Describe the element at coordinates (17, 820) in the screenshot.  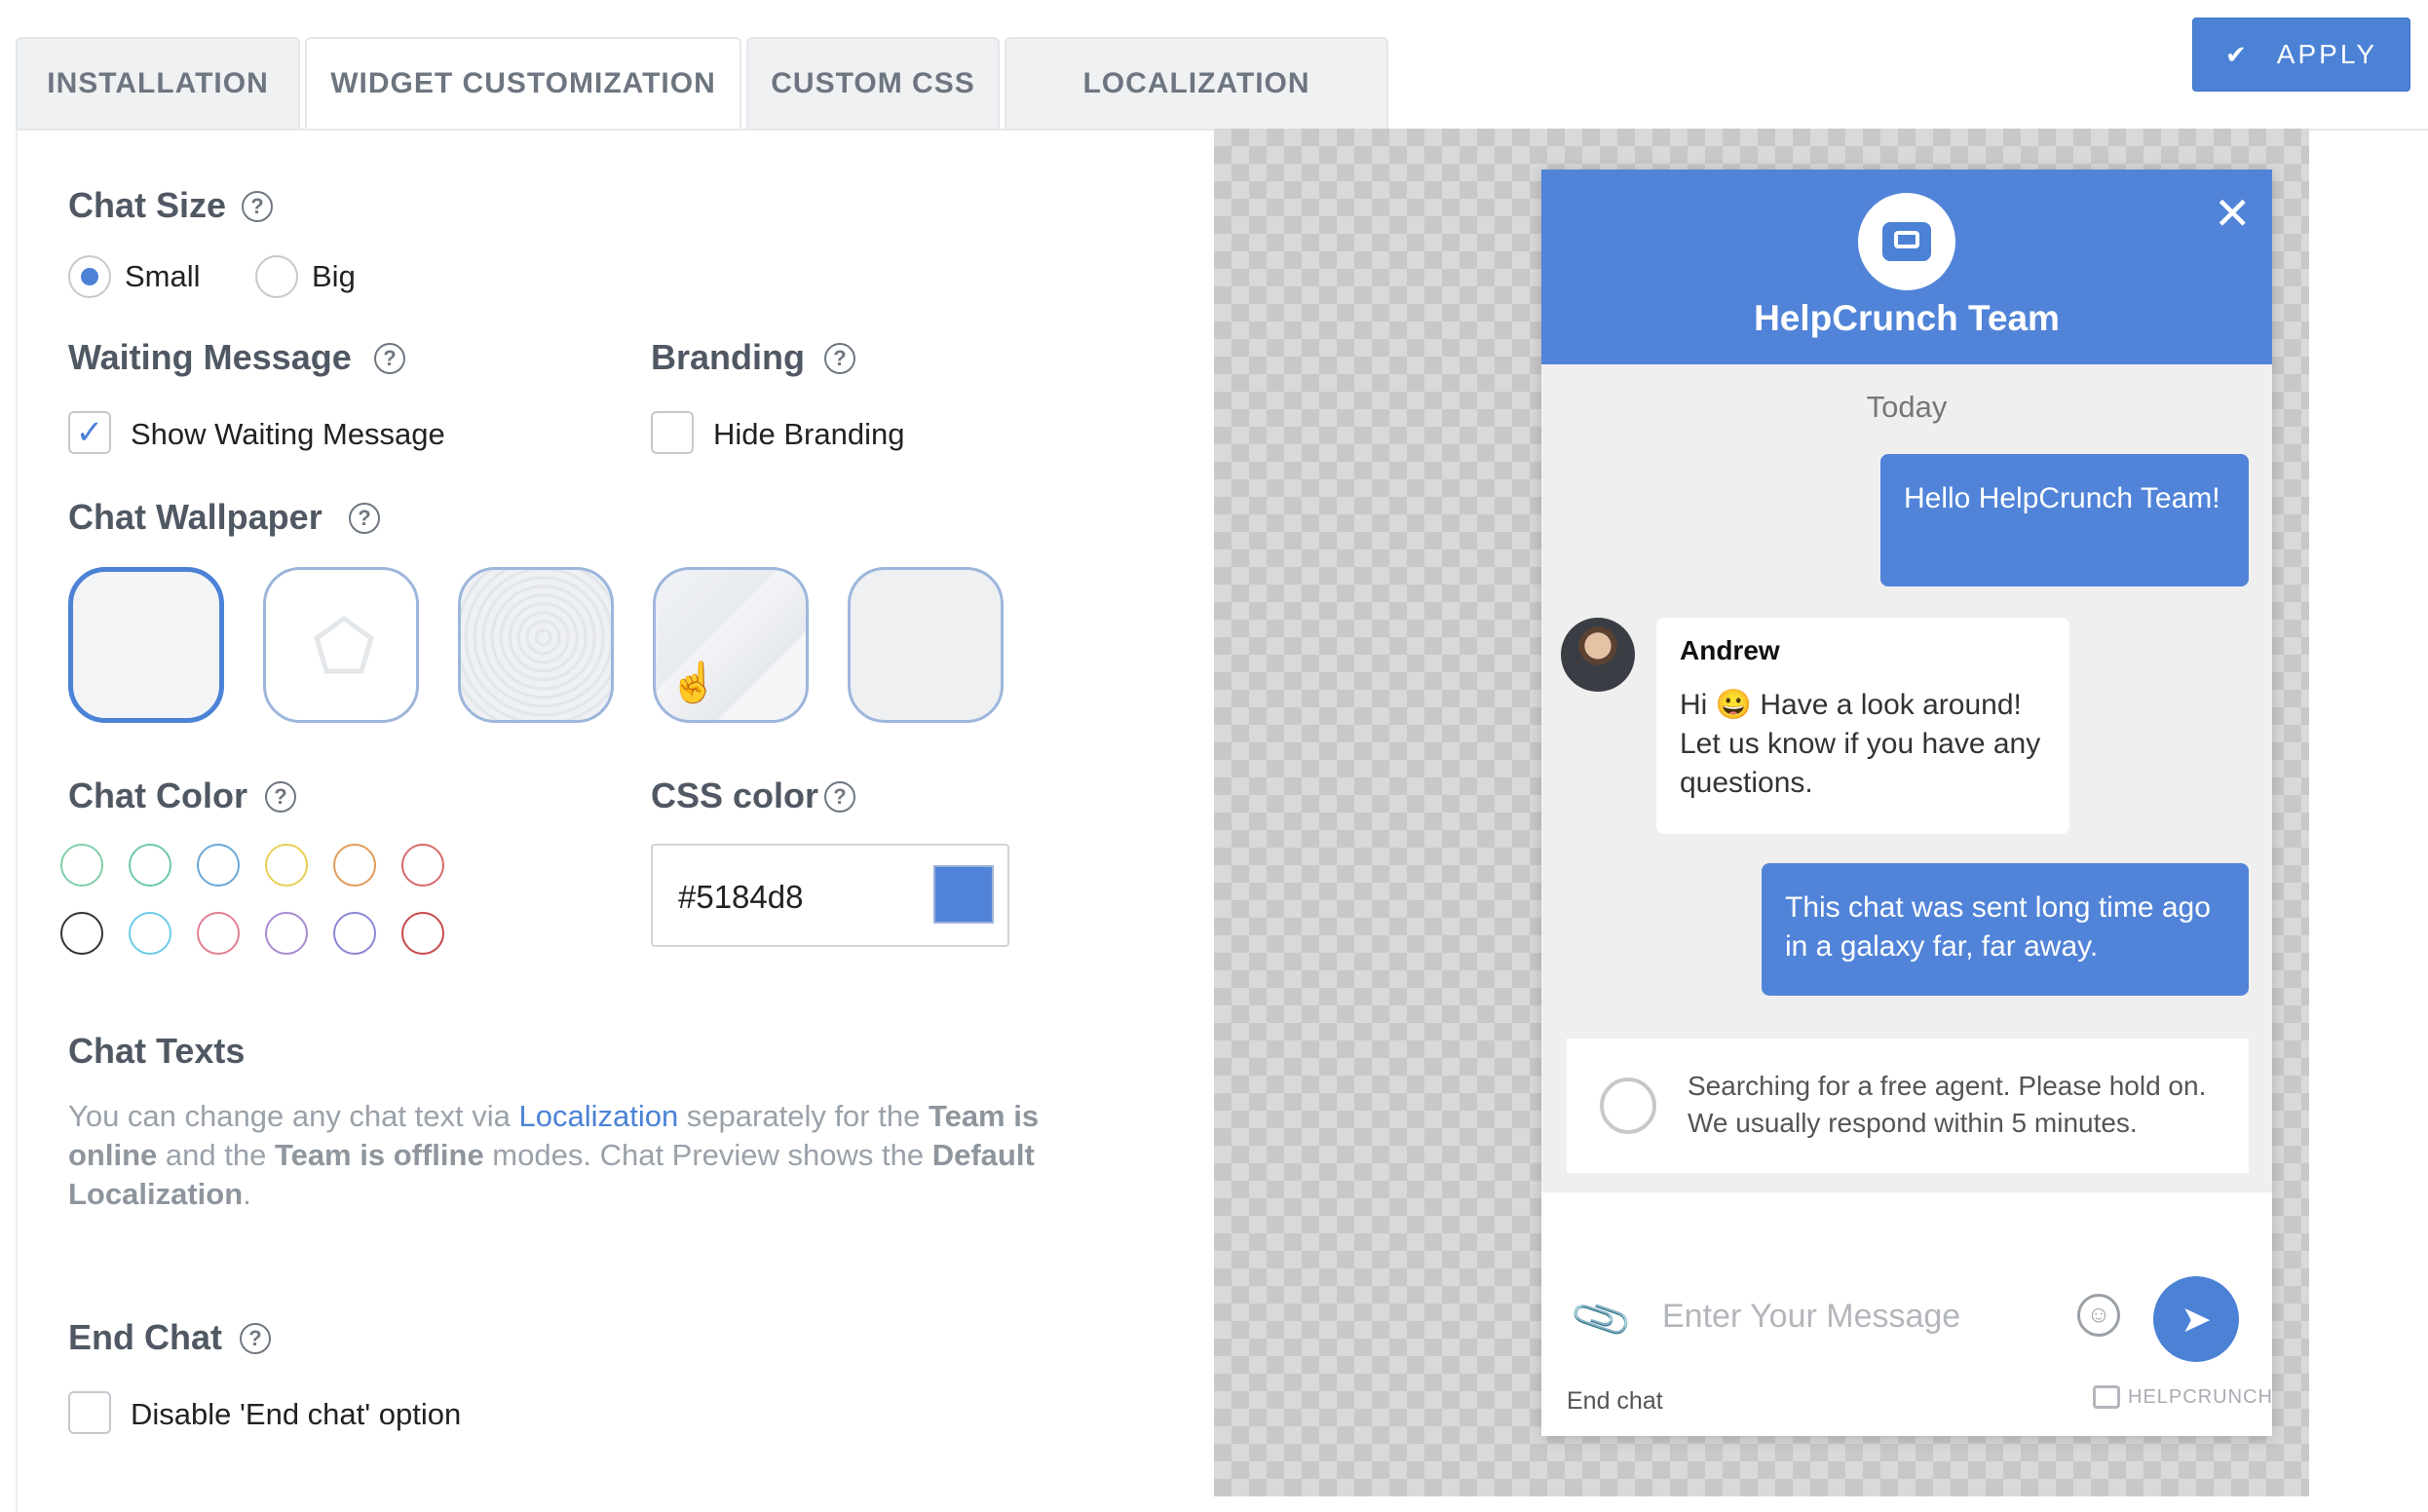
I see `panel-border` at that location.